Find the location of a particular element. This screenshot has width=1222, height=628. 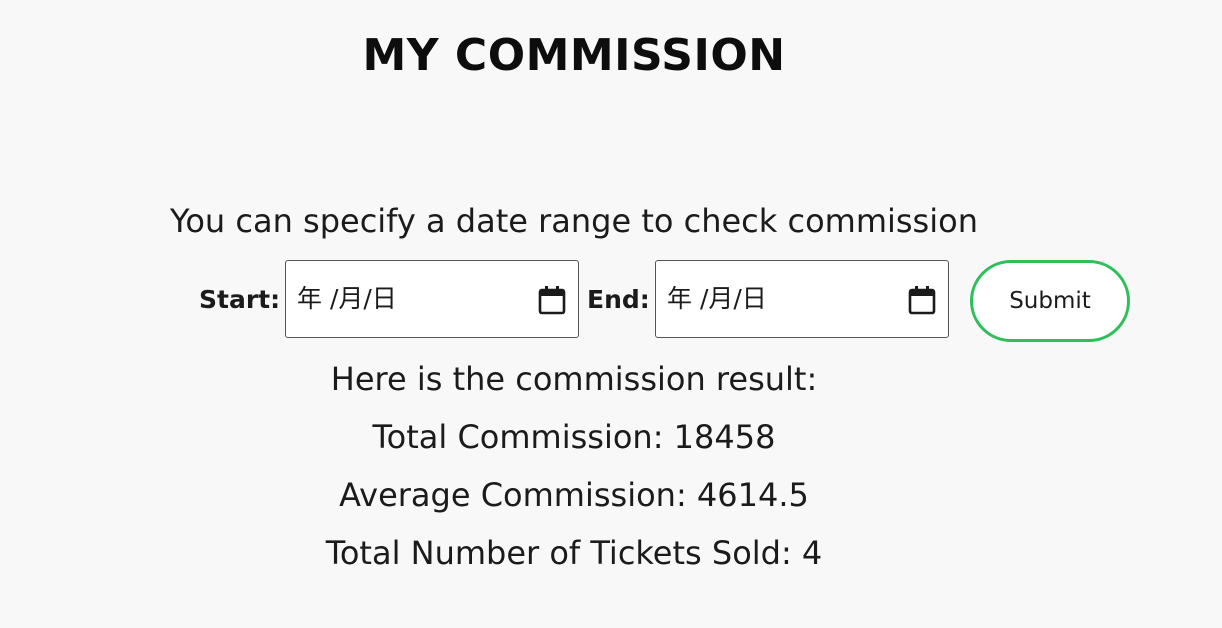

total-commission: Total Commission: 18458 is located at coordinates (574, 437).